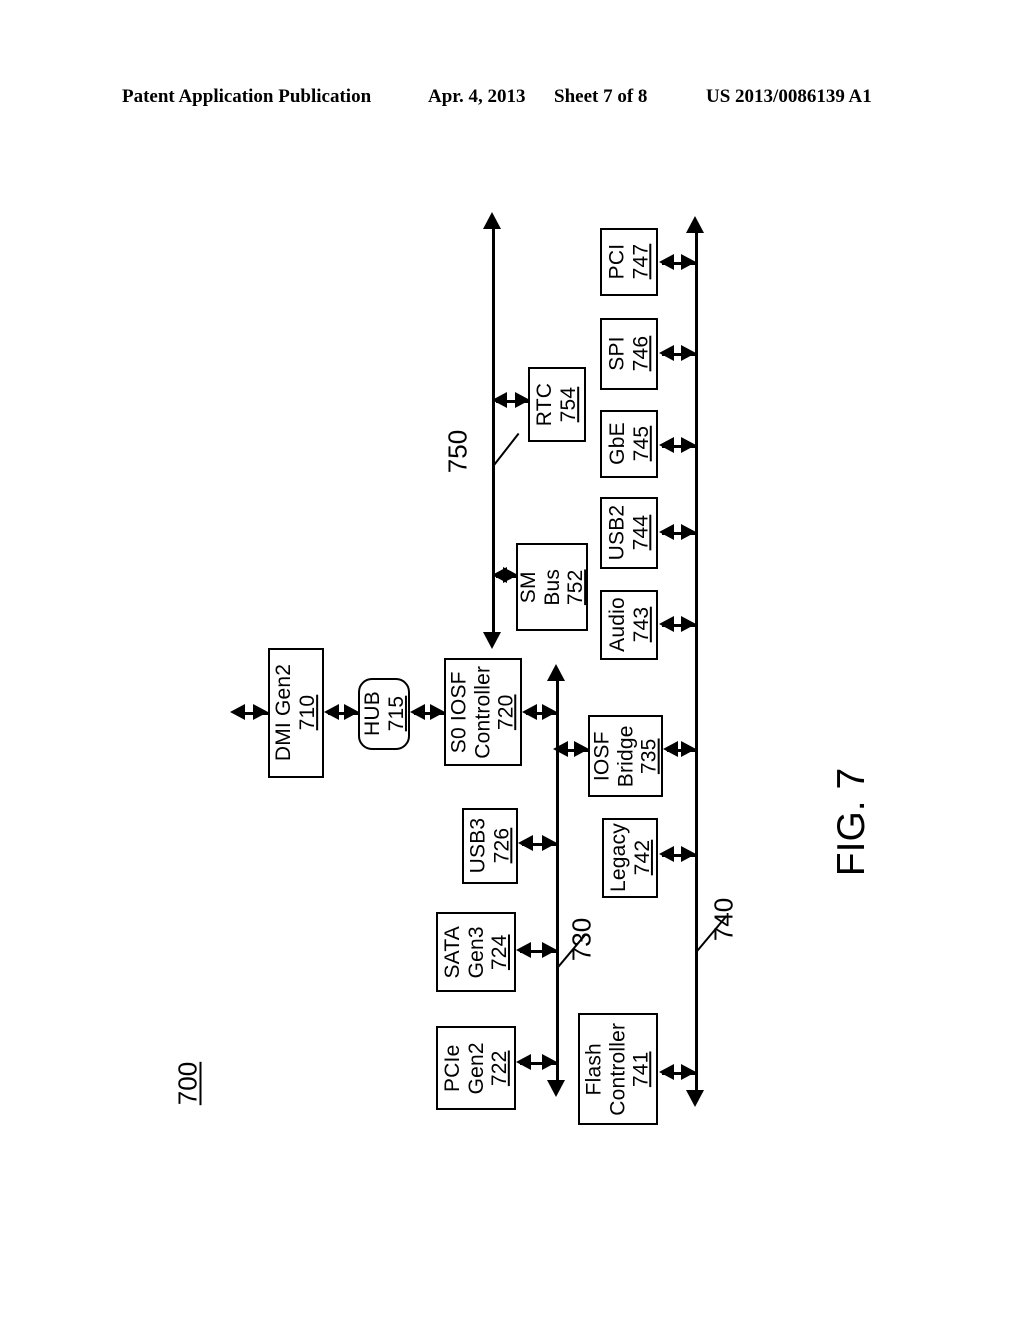  Describe the element at coordinates (307, 713) in the screenshot. I see `block-dmi-gen2-ref: 710` at that location.